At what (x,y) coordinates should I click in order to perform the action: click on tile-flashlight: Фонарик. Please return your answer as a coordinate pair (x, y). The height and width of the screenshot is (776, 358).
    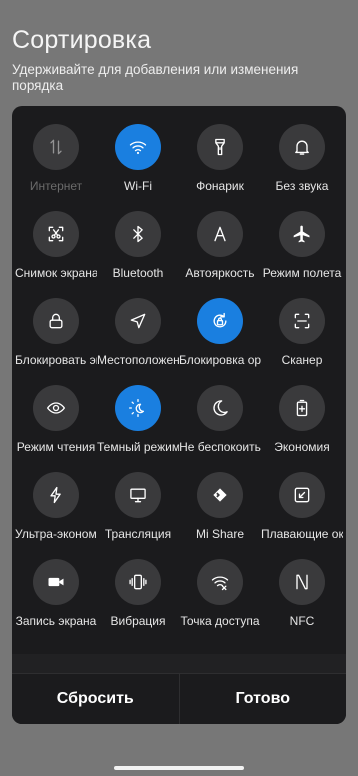
    Looking at the image, I should click on (220, 167).